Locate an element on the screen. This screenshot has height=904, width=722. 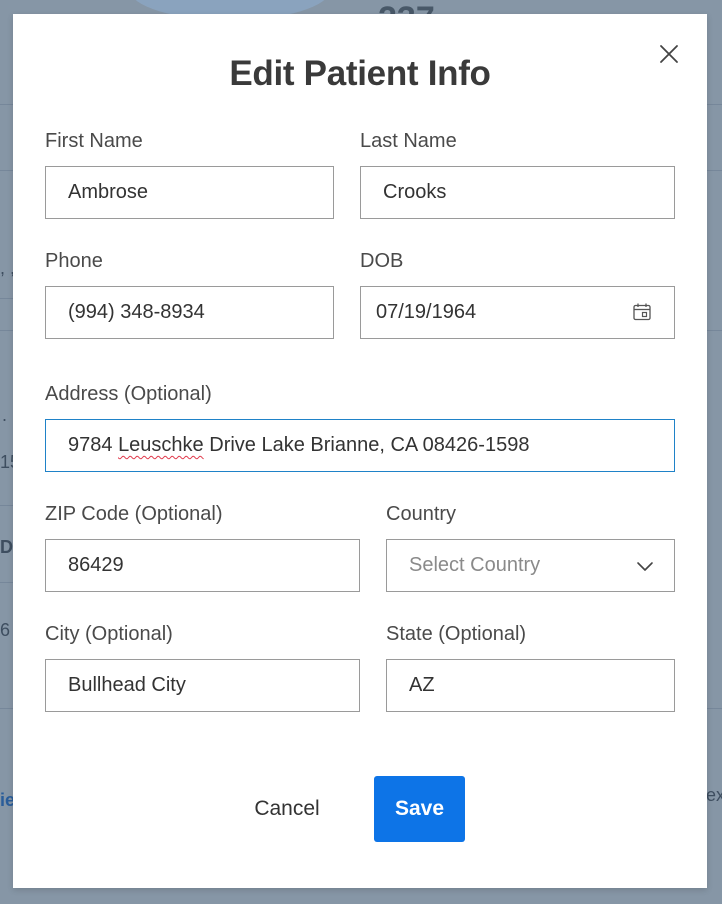
calendar-icon is located at coordinates (642, 312).